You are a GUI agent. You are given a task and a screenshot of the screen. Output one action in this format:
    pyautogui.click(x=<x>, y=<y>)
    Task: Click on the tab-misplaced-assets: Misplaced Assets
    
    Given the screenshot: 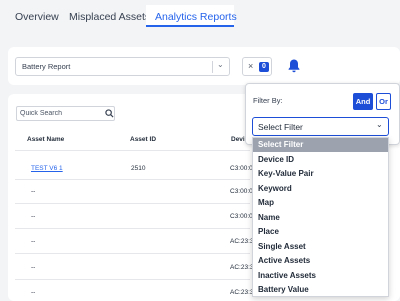 What is the action you would take?
    pyautogui.click(x=109, y=17)
    